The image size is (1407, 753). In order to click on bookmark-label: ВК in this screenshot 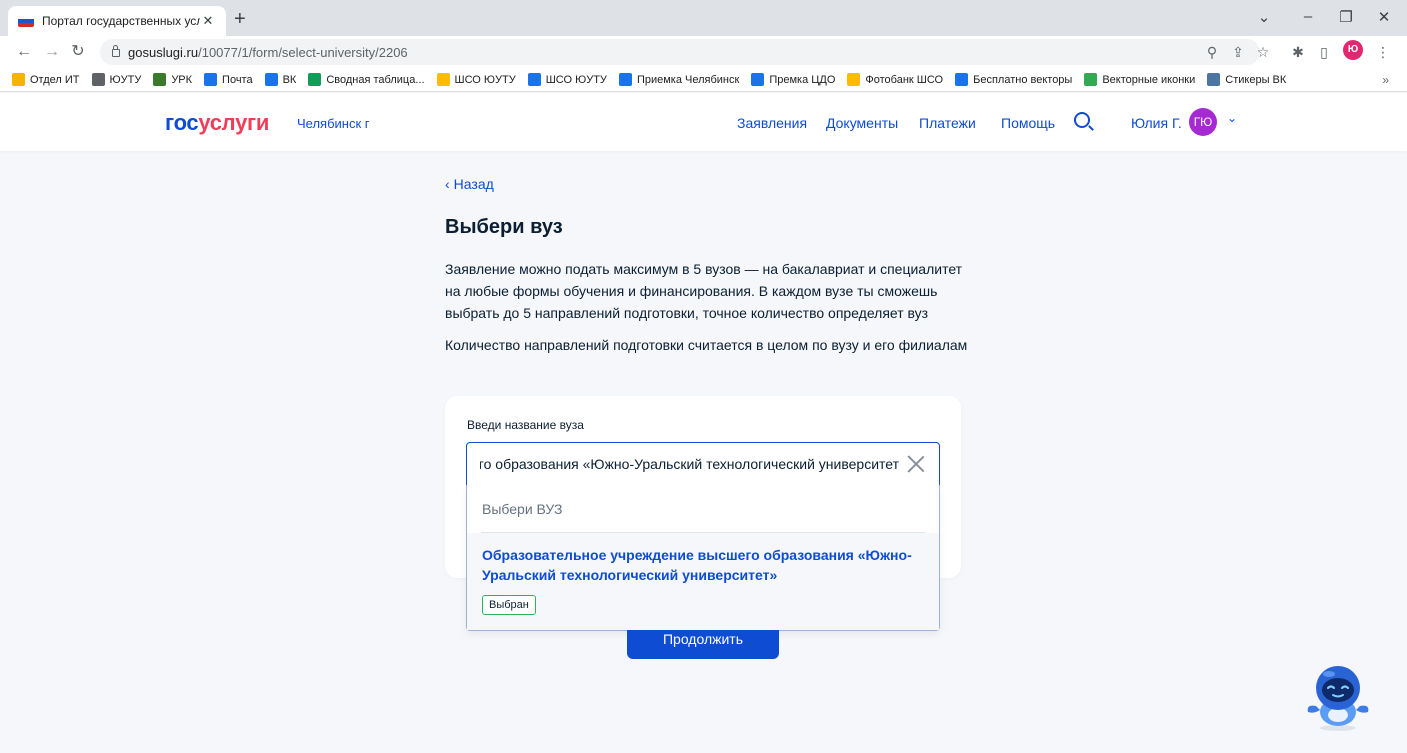, I will do `click(289, 79)`.